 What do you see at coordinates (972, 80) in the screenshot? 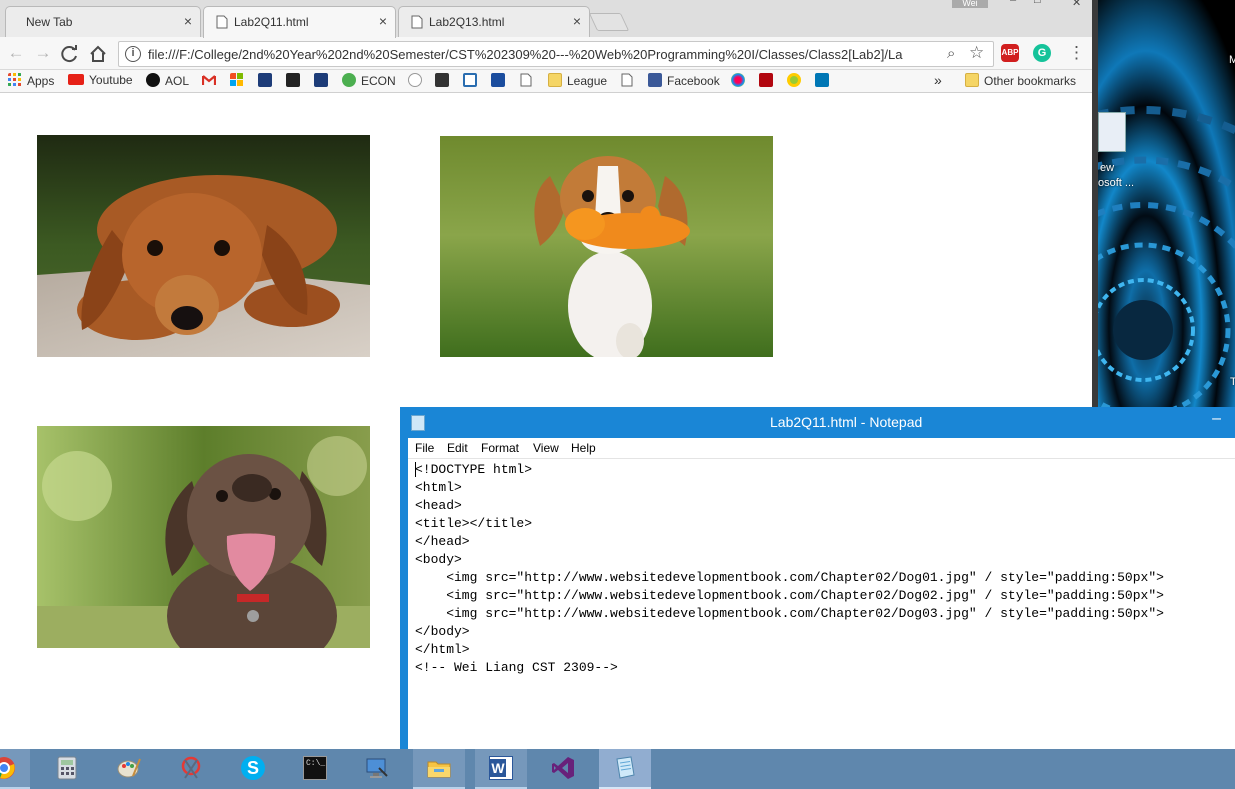
I see `folder-icon` at bounding box center [972, 80].